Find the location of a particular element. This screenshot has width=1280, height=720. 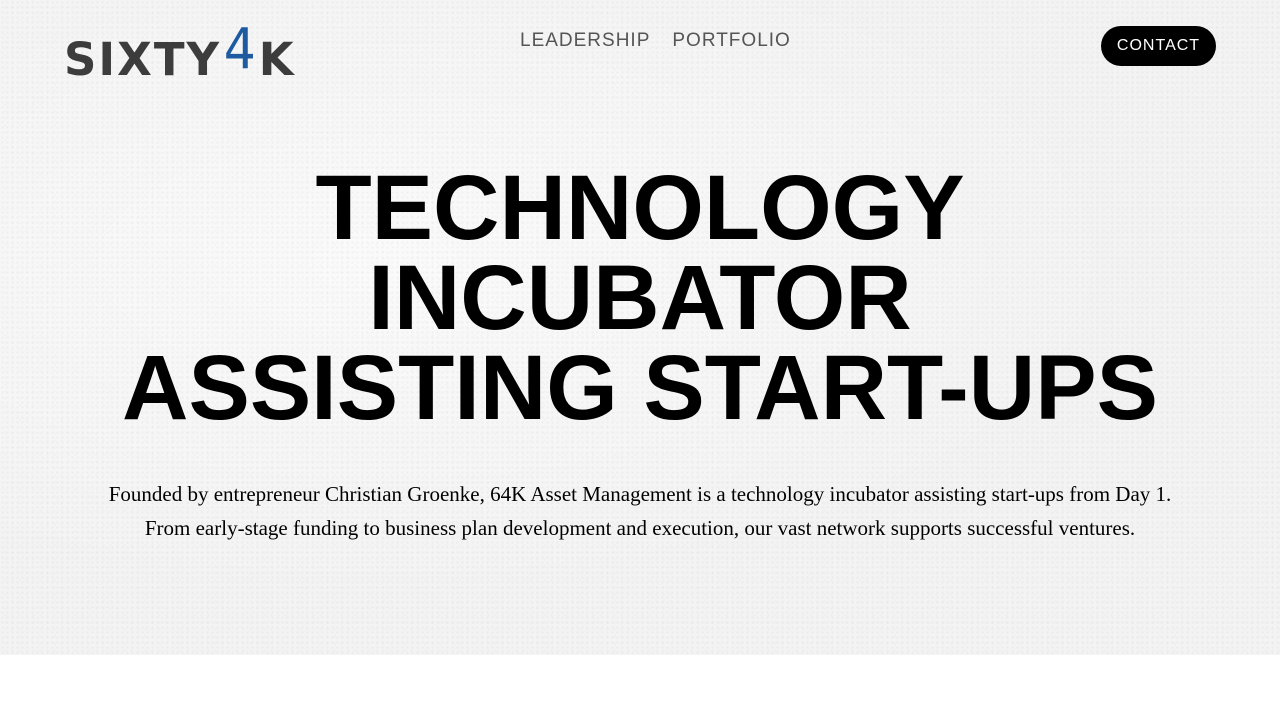

nav-link-leadership: LEADERSHIP is located at coordinates (585, 41).